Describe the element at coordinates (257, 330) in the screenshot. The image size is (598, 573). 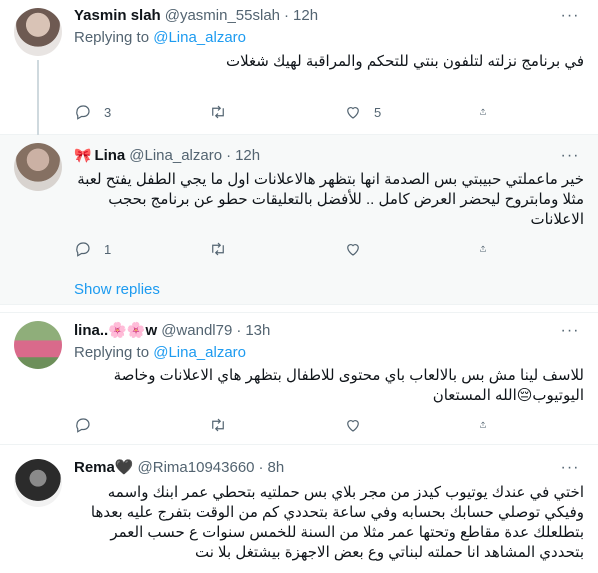
I see `timestamp: 13h` at that location.